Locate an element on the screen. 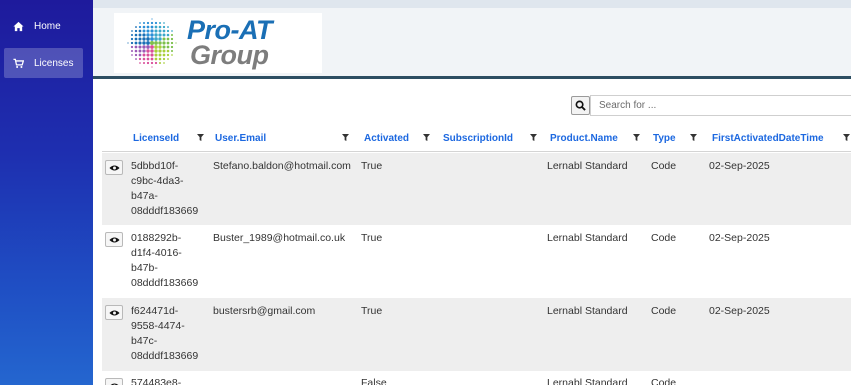  column-header-label: User.Email is located at coordinates (241, 138).